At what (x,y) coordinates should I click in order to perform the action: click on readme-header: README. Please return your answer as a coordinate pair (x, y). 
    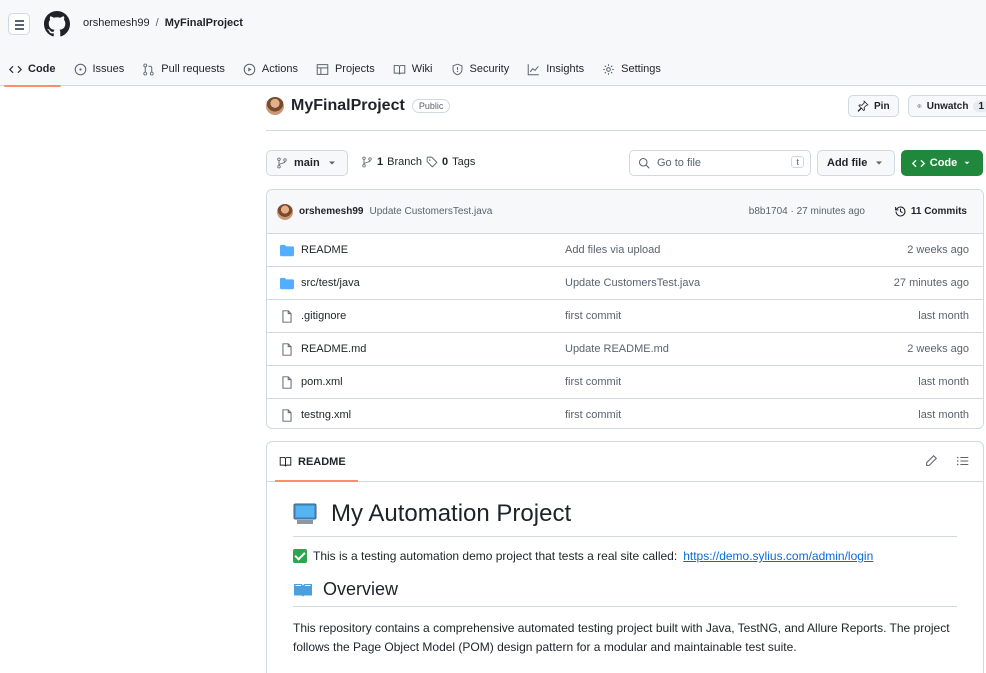
    Looking at the image, I should click on (625, 462).